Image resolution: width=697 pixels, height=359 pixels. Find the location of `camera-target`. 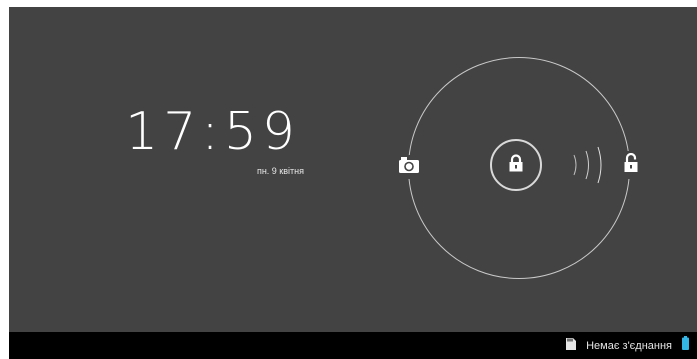

camera-target is located at coordinates (409, 167).